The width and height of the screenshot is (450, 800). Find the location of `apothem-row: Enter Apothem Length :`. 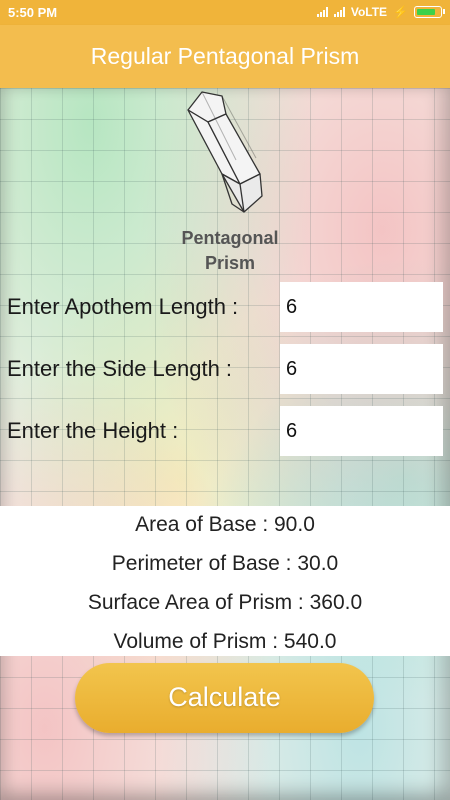

apothem-row: Enter Apothem Length : is located at coordinates (225, 307).